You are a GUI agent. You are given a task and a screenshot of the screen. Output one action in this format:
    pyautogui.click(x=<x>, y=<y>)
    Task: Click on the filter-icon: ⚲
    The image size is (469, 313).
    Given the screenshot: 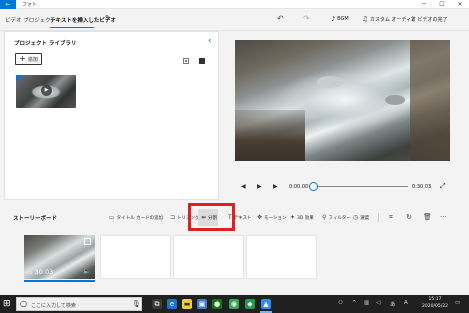 What is the action you would take?
    pyautogui.click(x=324, y=217)
    